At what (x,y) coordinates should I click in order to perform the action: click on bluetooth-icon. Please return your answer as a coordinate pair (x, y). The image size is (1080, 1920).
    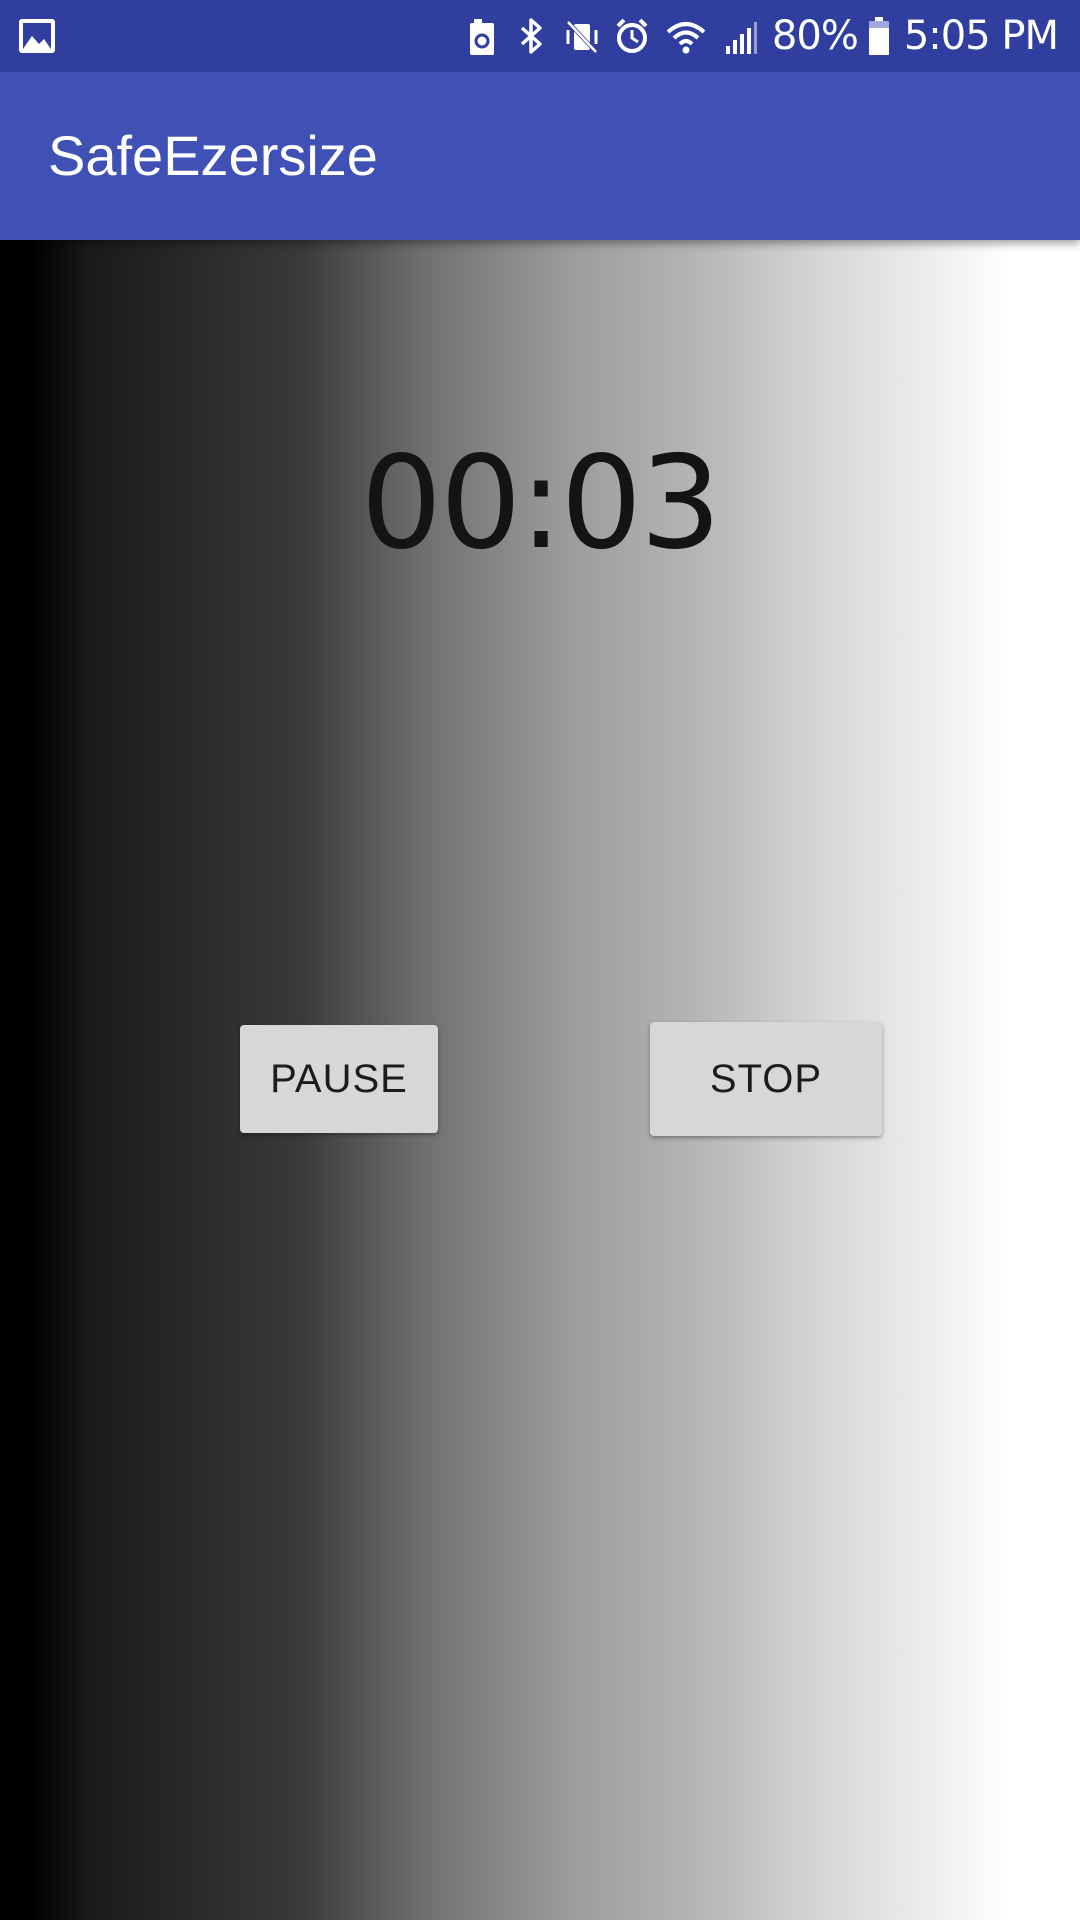
    Looking at the image, I should click on (532, 36).